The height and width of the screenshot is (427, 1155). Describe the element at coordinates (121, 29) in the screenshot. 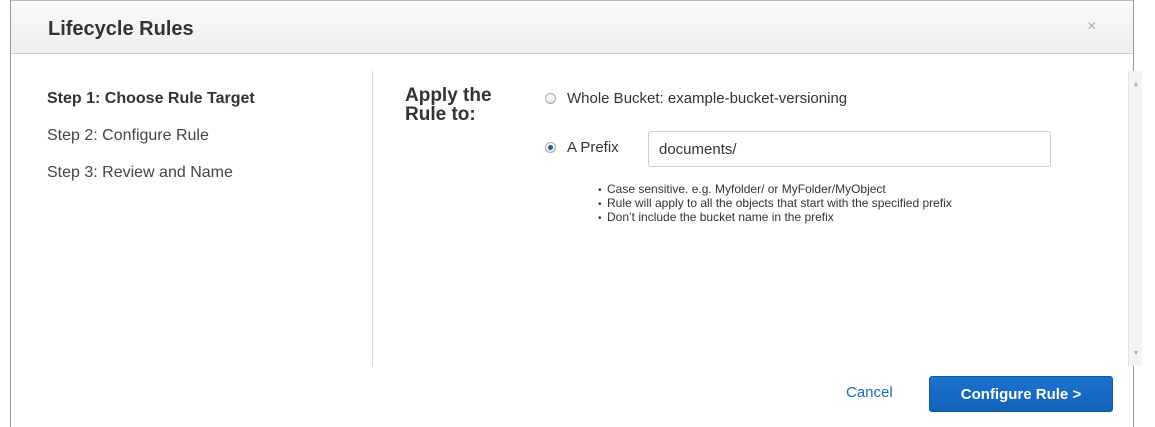

I see `dialog-title: Lifecycle Rules` at that location.